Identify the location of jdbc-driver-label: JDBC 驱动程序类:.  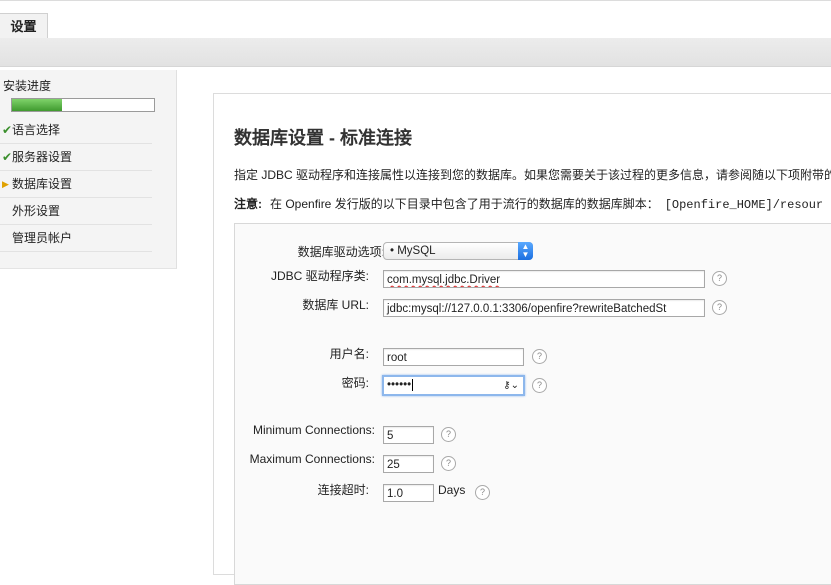
(319, 276).